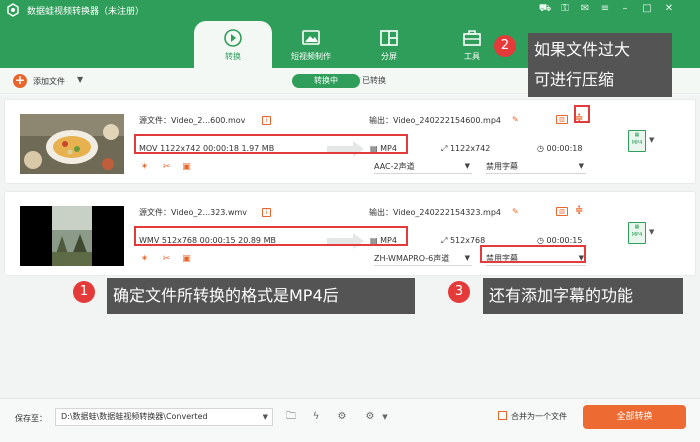 This screenshot has width=700, height=442. I want to click on audio-track-select: ZH-WMAPRO-6声道 ▼, so click(423, 259).